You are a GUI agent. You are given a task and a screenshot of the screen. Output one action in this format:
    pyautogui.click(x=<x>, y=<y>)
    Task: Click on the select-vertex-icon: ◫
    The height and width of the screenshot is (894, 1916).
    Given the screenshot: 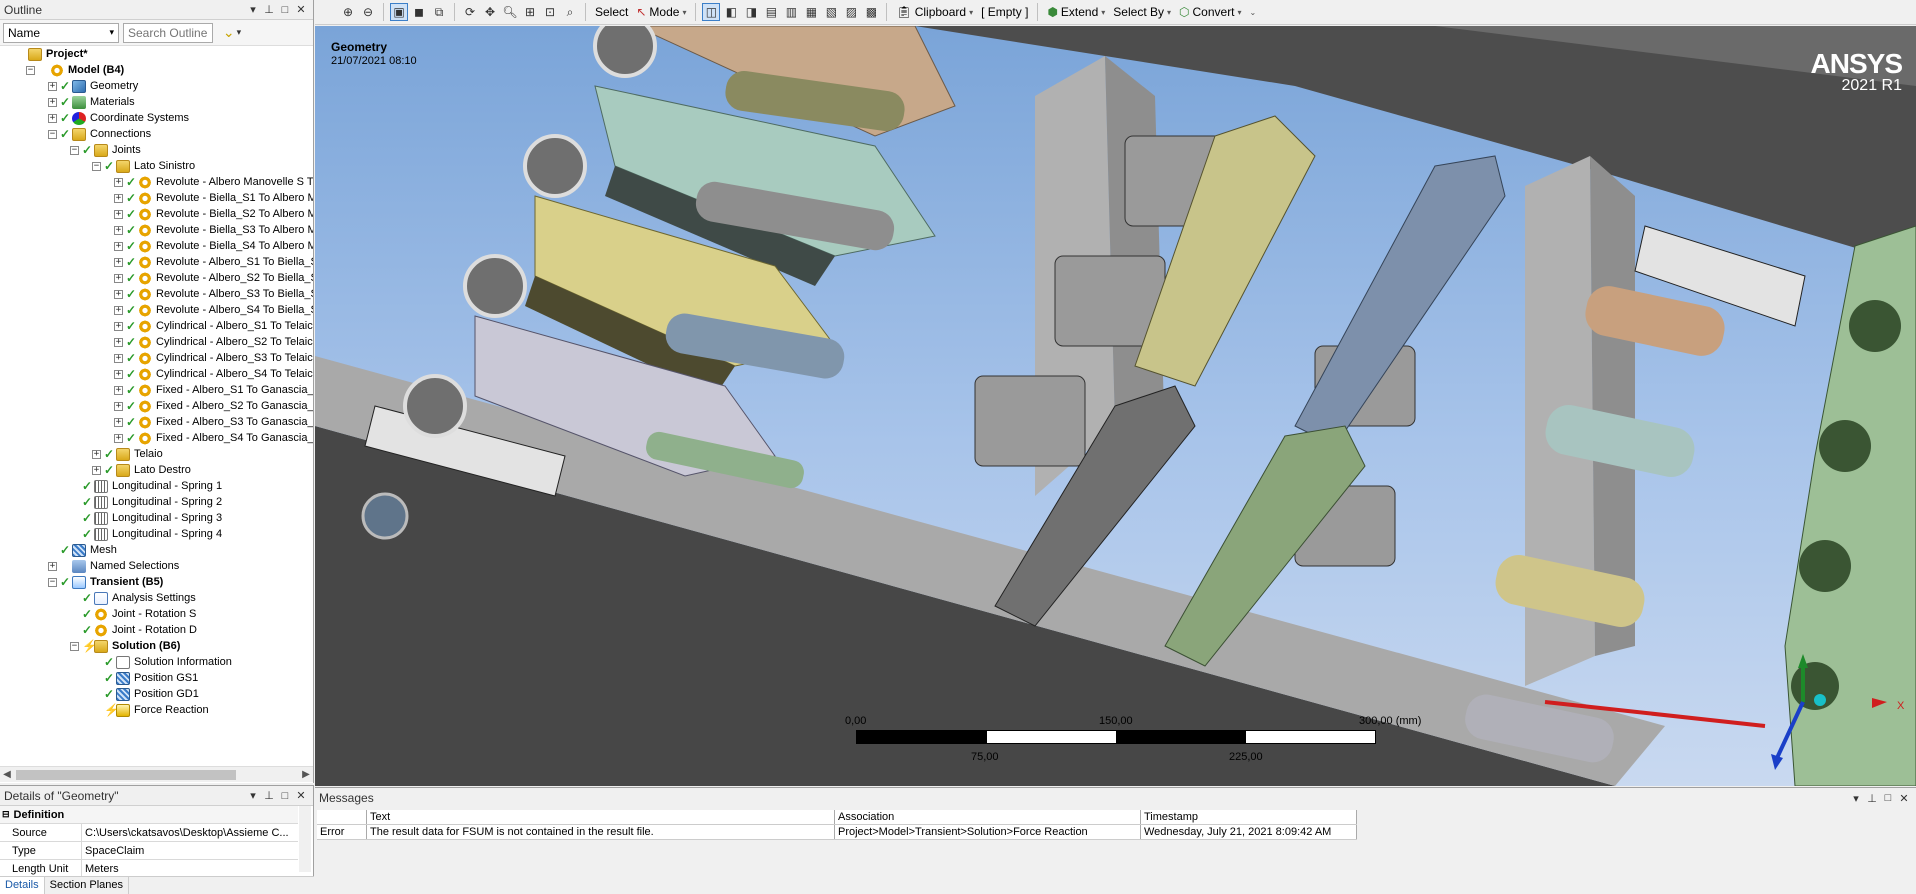 What is the action you would take?
    pyautogui.click(x=711, y=12)
    